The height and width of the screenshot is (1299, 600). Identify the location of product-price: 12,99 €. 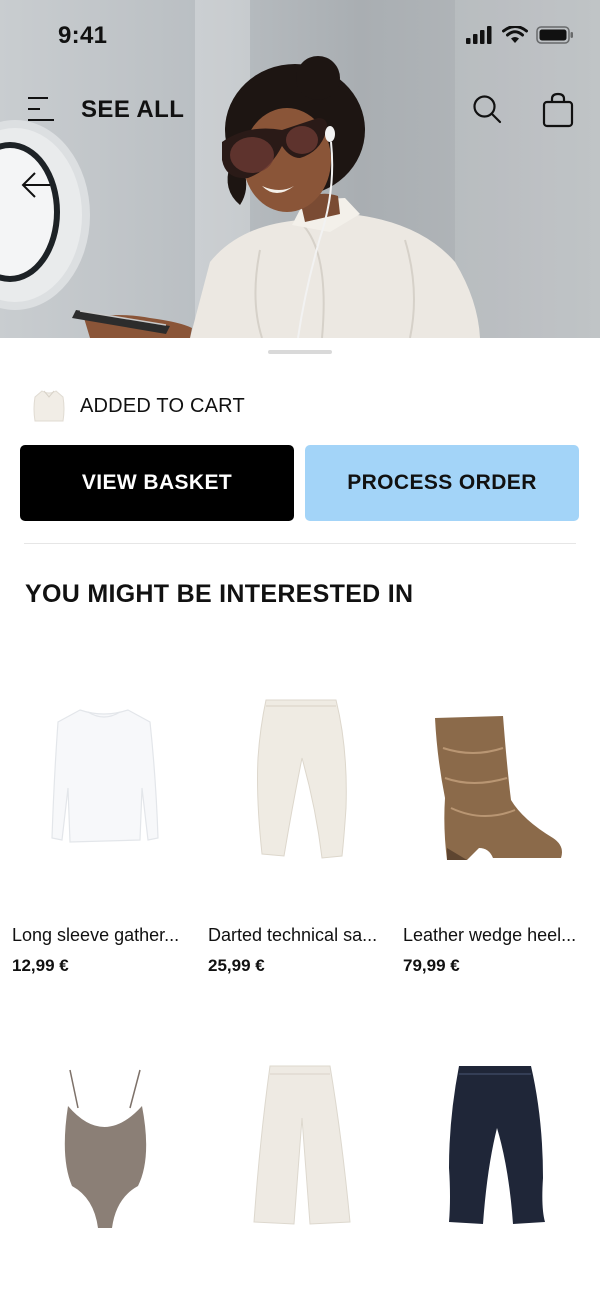
(40, 965).